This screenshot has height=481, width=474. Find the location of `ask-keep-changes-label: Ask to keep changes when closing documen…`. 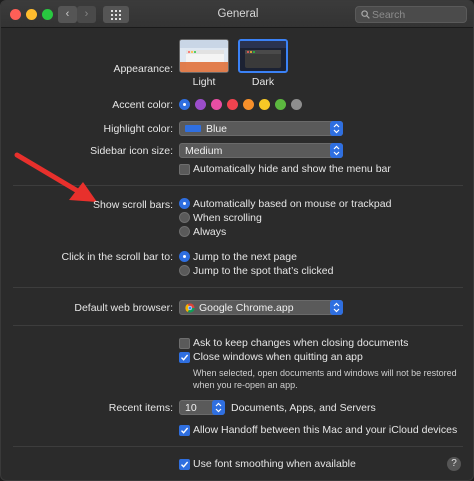

ask-keep-changes-label: Ask to keep changes when closing documen… is located at coordinates (301, 343).